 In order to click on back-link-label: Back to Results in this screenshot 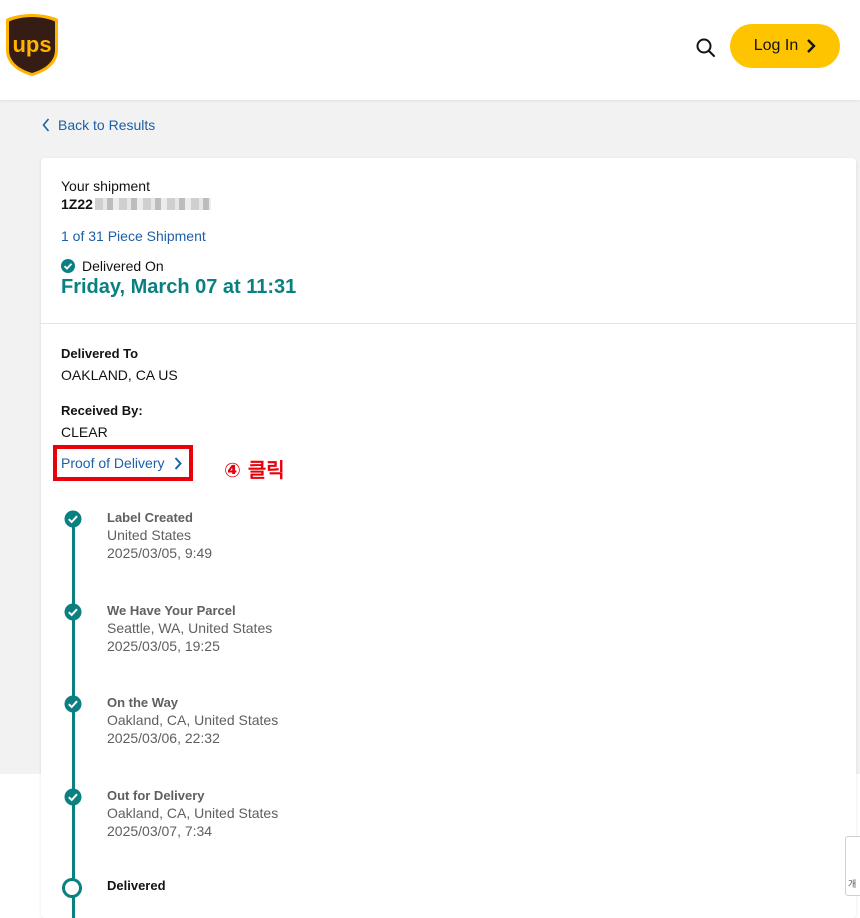, I will do `click(107, 125)`.